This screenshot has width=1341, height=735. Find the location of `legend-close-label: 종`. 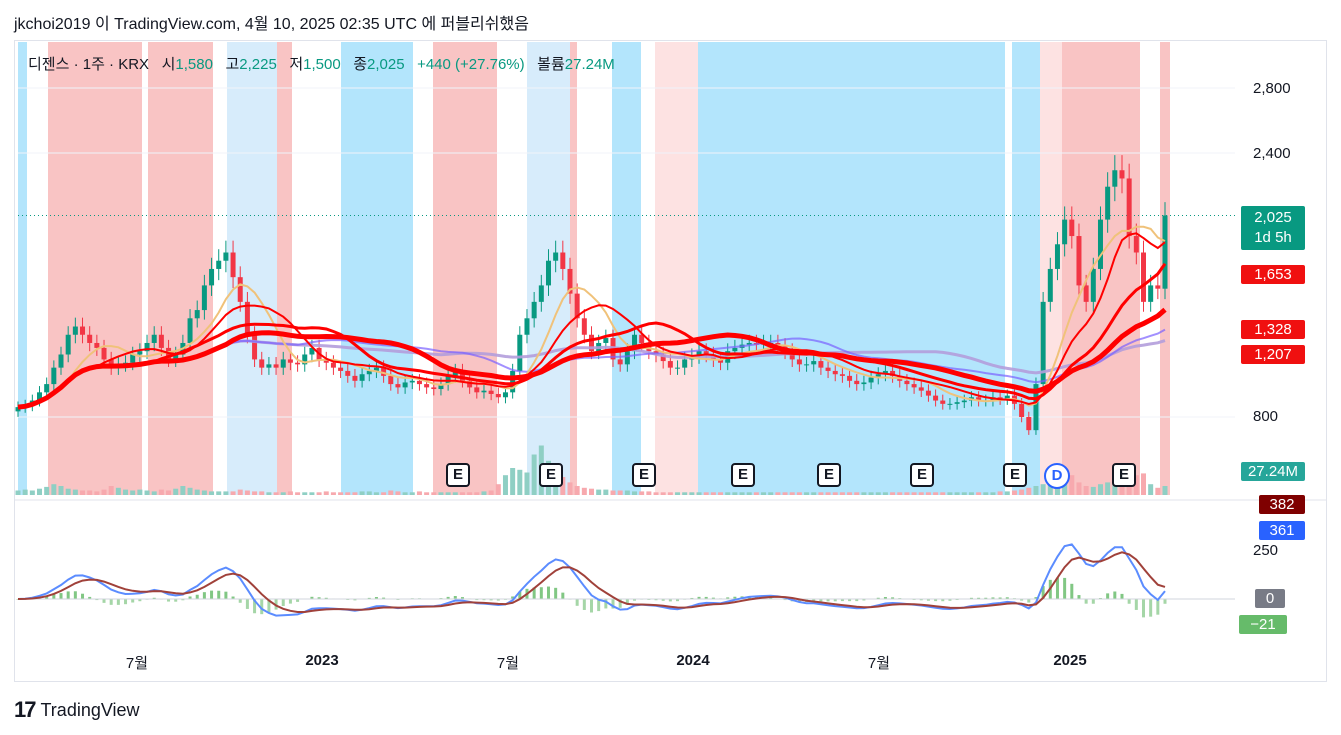

legend-close-label: 종 is located at coordinates (360, 64).